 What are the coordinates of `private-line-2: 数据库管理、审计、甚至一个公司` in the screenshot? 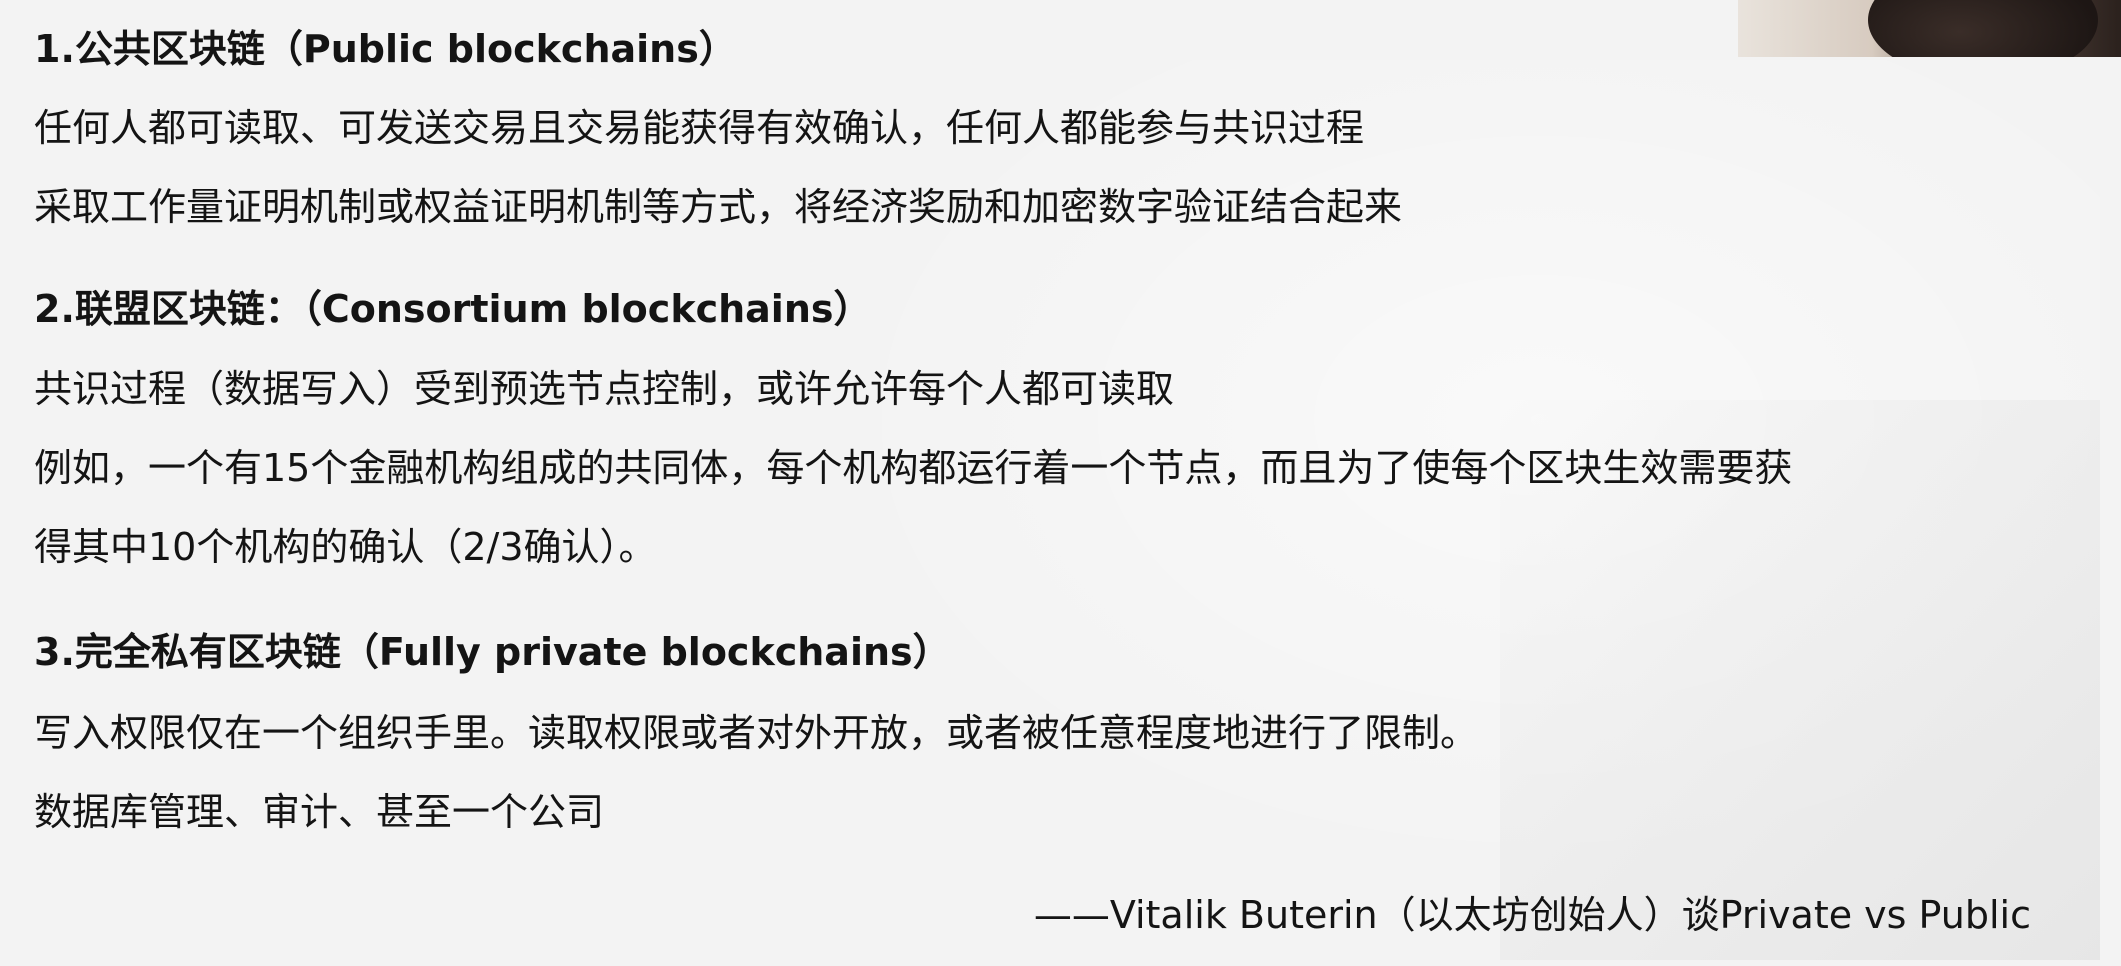 It's located at (319, 812).